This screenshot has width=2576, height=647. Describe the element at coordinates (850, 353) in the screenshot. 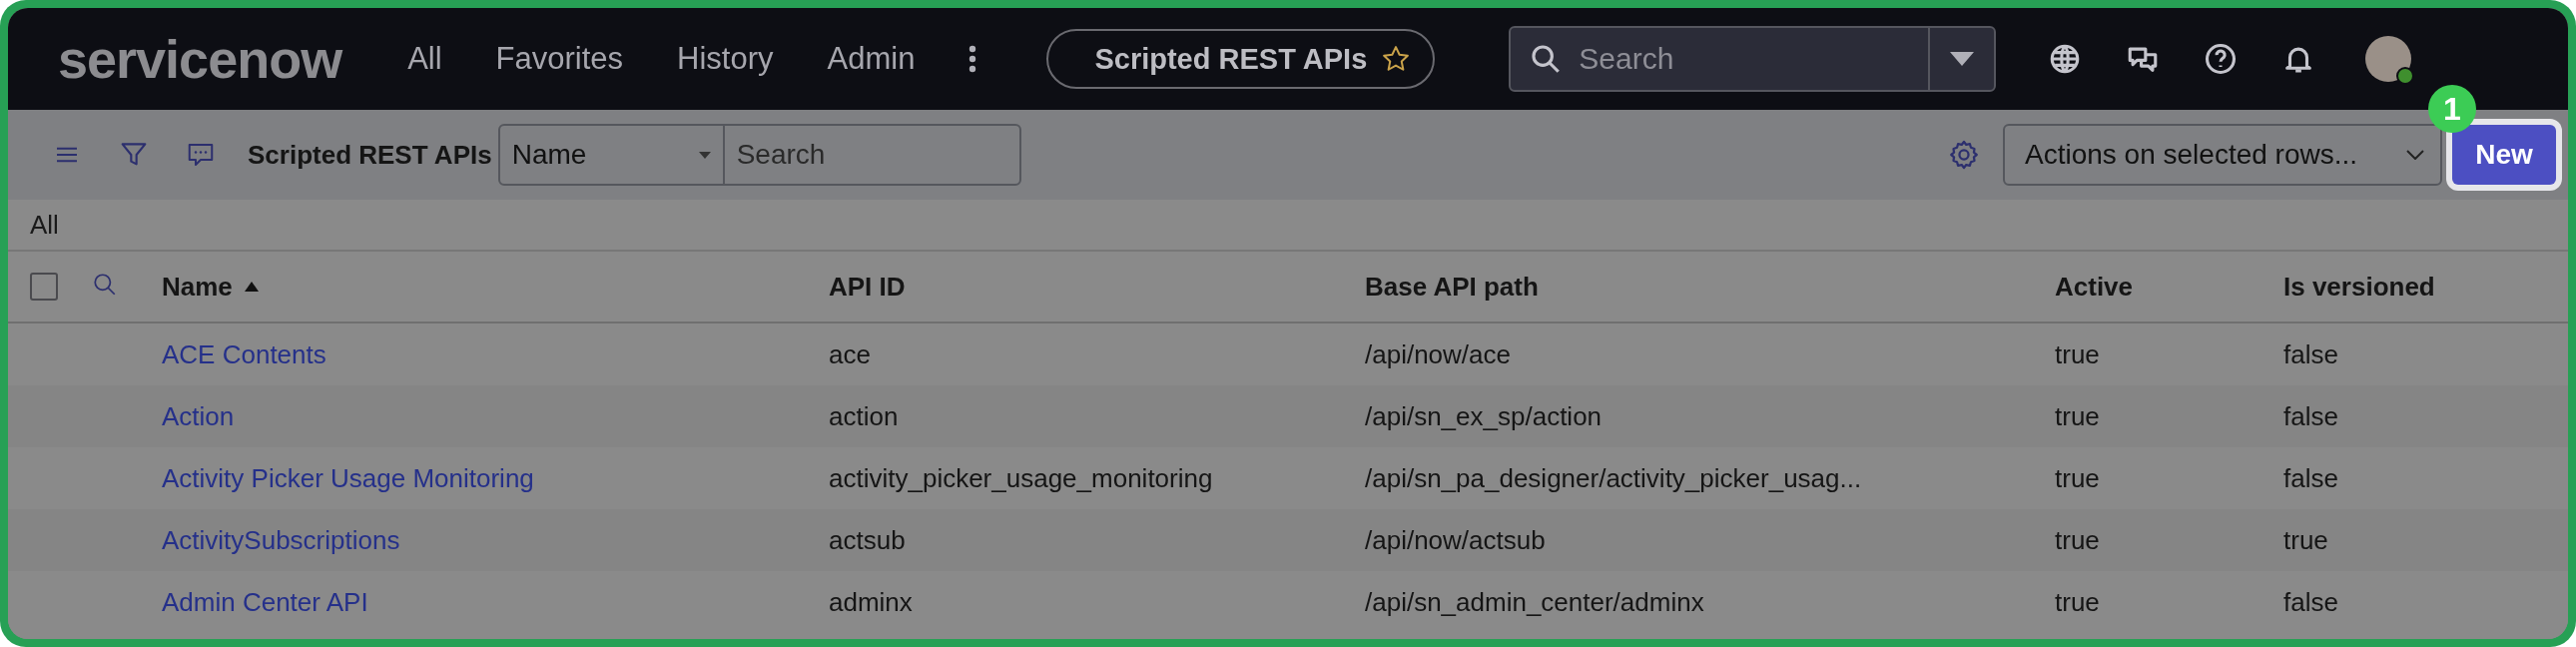

I see `table-cell: ace` at that location.